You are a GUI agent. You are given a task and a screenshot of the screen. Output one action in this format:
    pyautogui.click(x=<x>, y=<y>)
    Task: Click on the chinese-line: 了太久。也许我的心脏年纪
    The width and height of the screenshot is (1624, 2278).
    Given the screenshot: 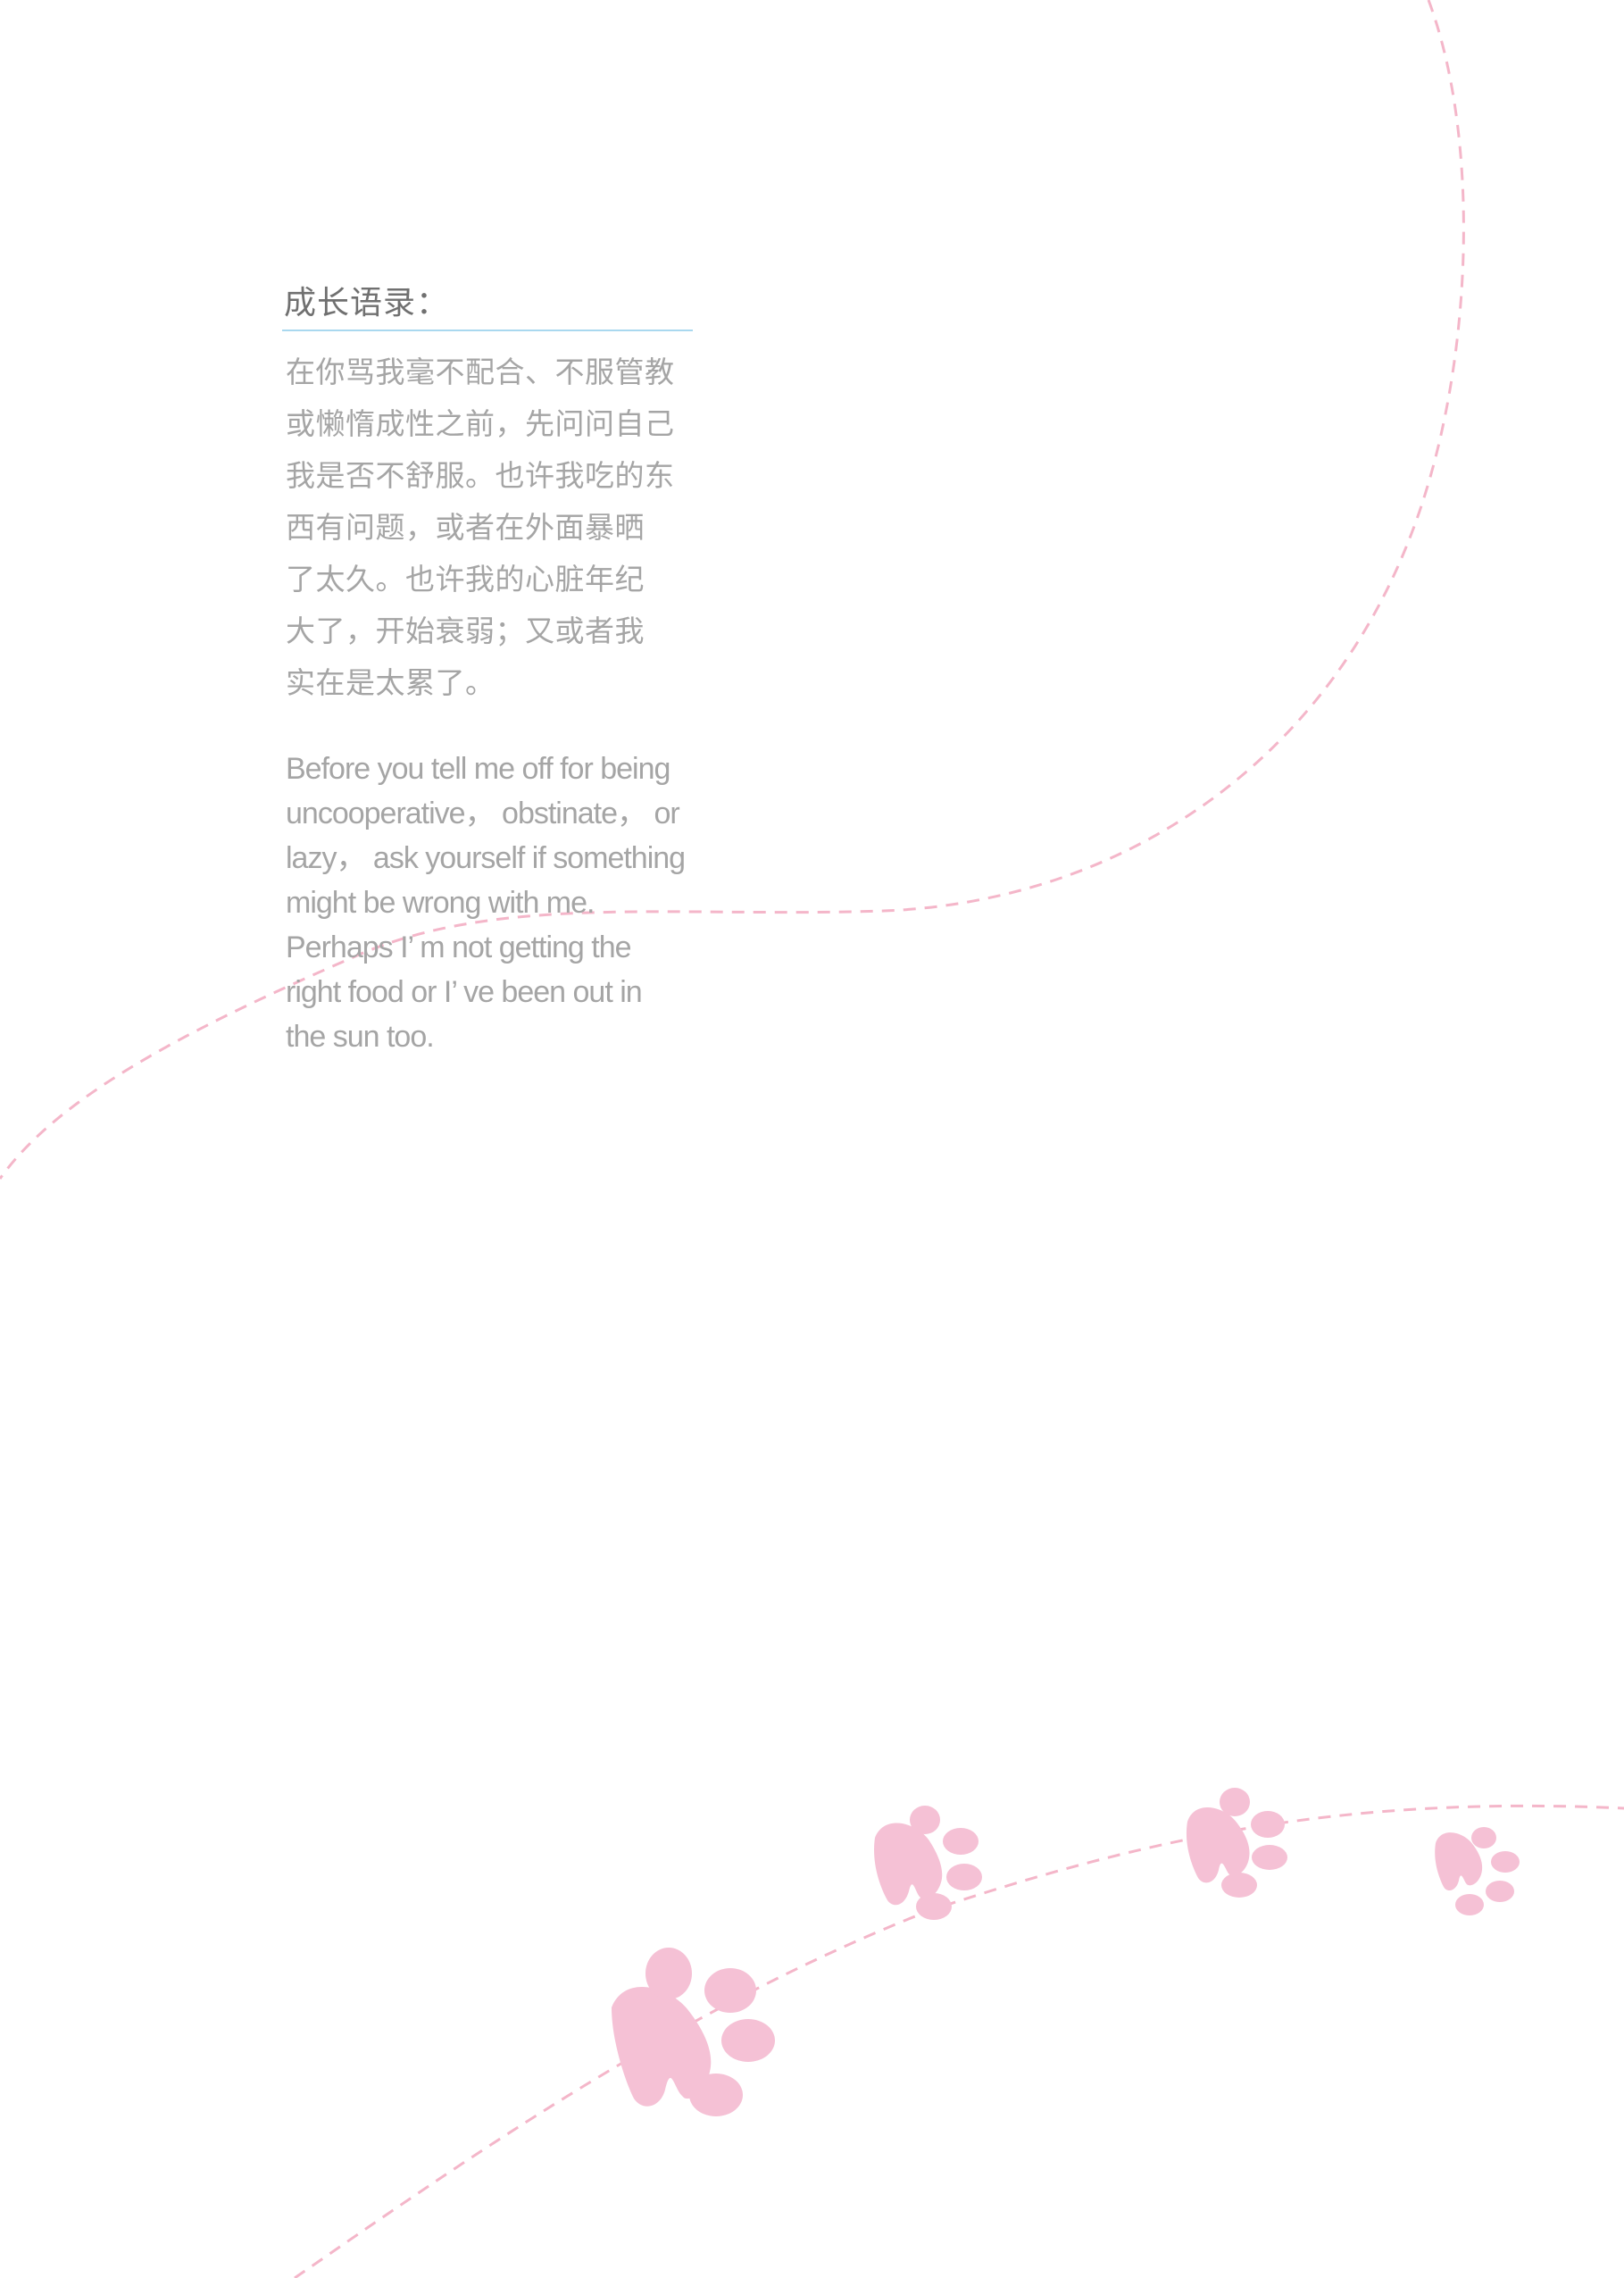 What is the action you would take?
    pyautogui.click(x=465, y=579)
    